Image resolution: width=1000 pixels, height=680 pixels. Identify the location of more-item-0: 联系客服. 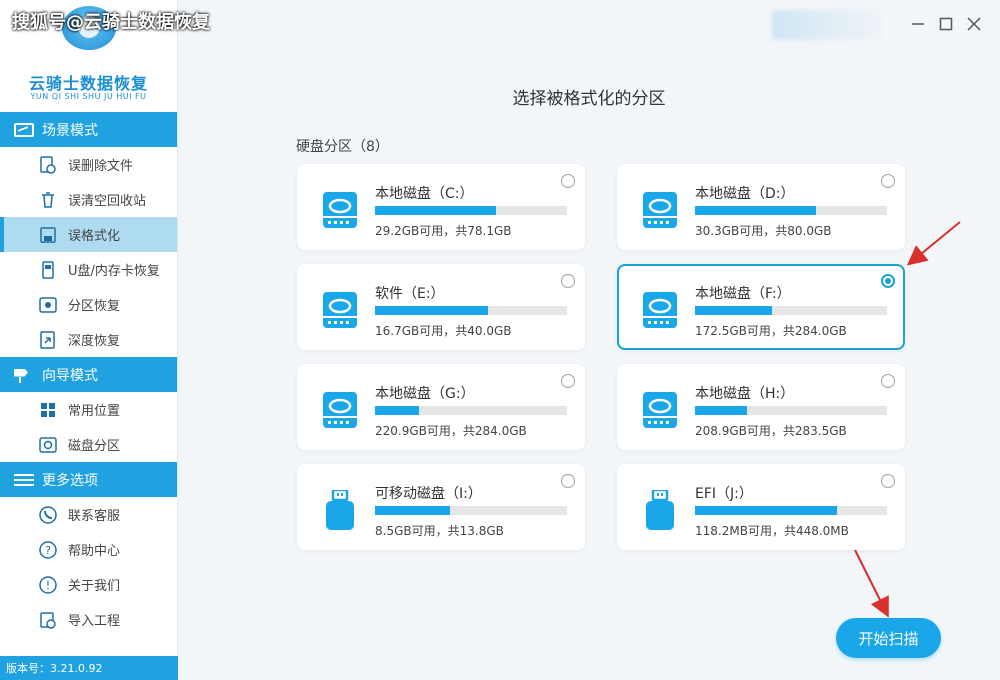
(88, 514).